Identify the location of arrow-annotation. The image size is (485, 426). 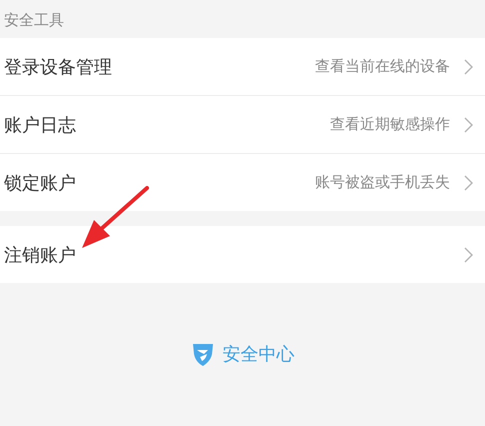
(115, 218).